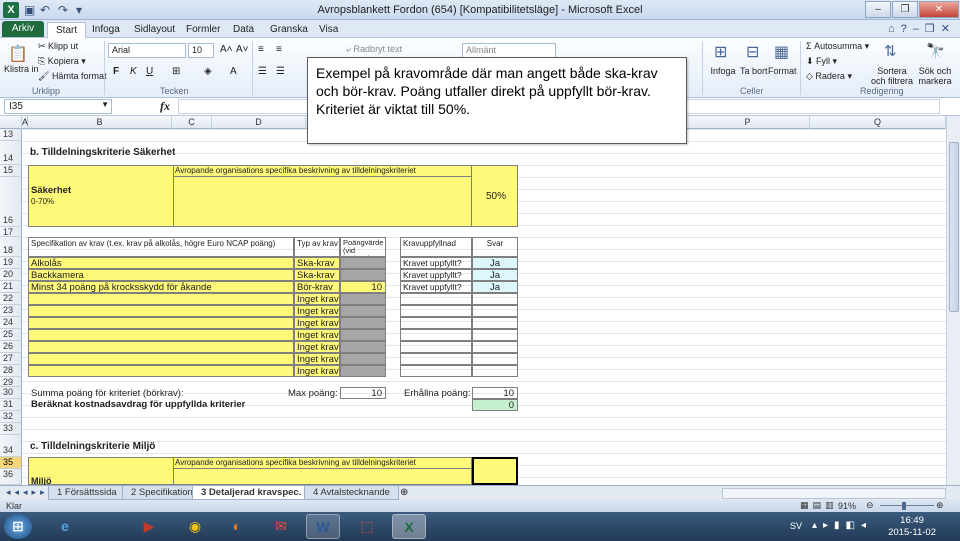 This screenshot has height=541, width=960. I want to click on chevron-down-icon: ▼, so click(105, 104).